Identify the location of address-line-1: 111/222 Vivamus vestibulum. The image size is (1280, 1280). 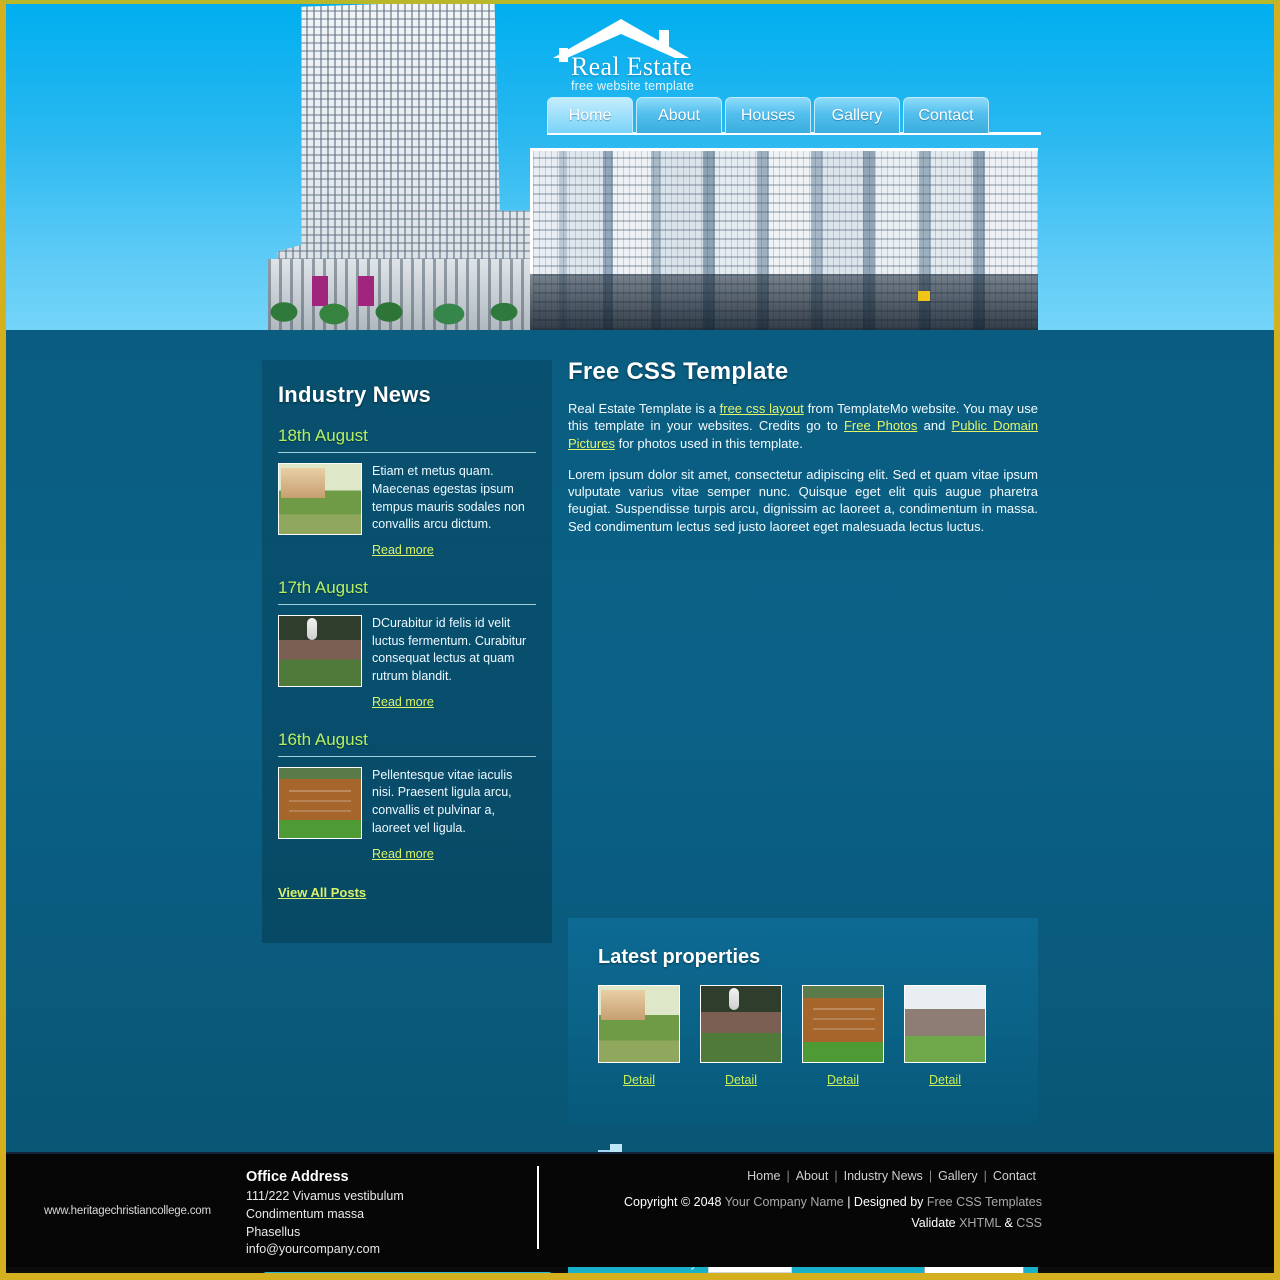
(325, 1196).